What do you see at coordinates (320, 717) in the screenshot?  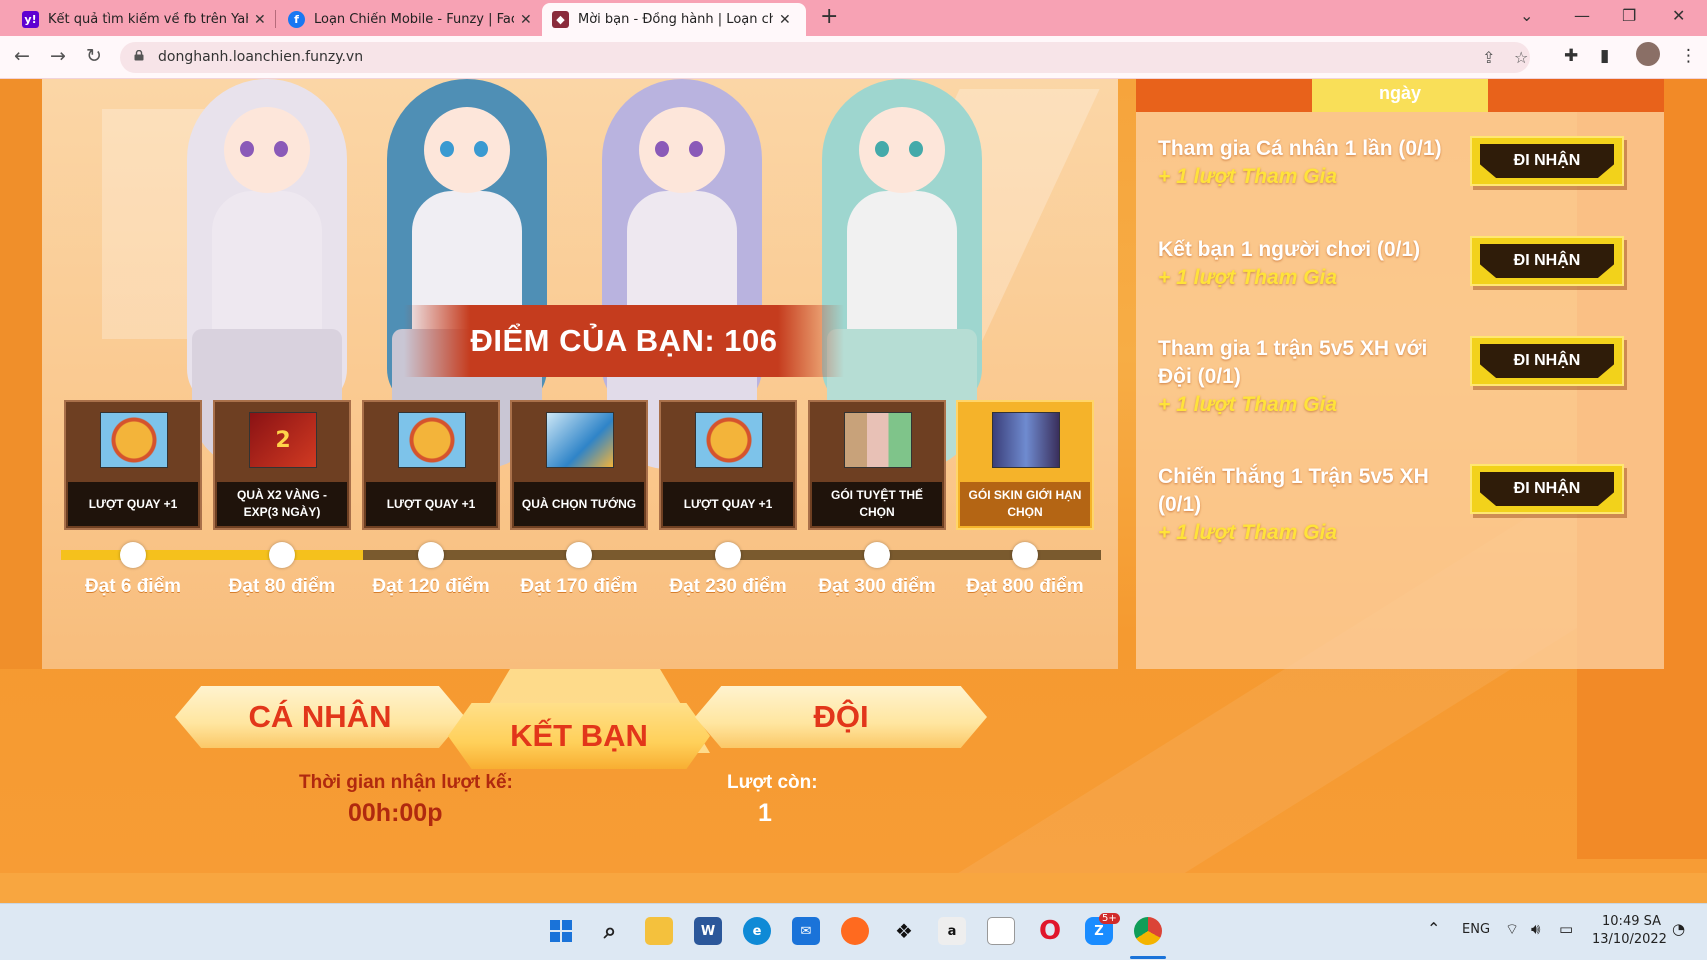 I see `mode-ca-nhan-button: CÁ NHÂN` at bounding box center [320, 717].